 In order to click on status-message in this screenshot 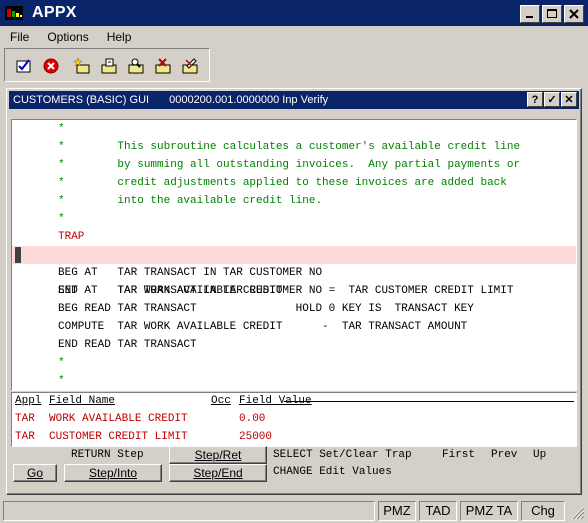, I will do `click(189, 511)`.